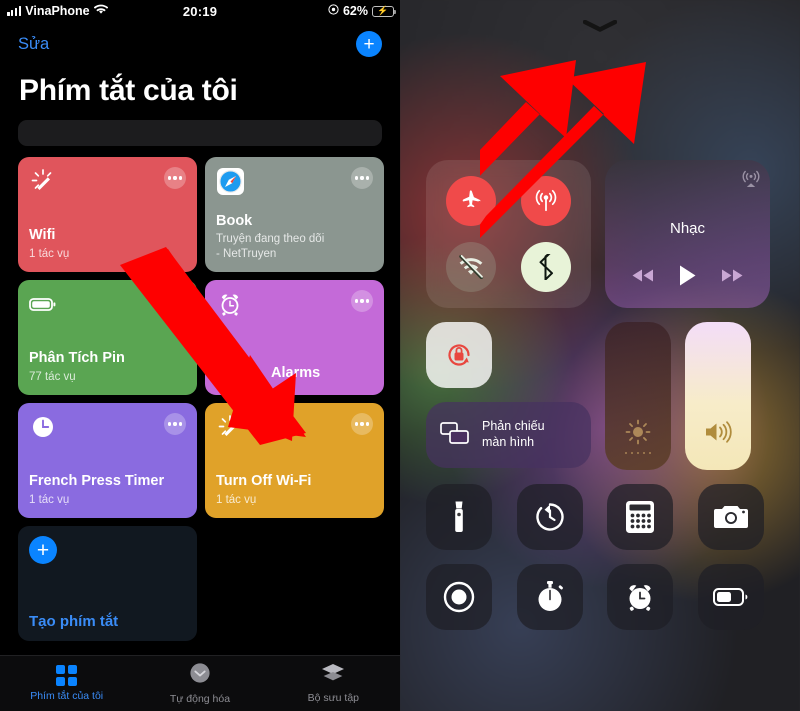 This screenshot has height=711, width=800. Describe the element at coordinates (128, 90) in the screenshot. I see `page-title: Phím tắt của tôi` at that location.